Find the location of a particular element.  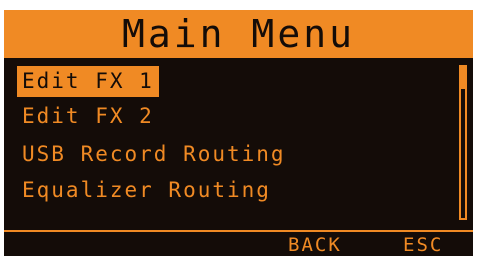

screen-title: Main Menu is located at coordinates (238, 34).